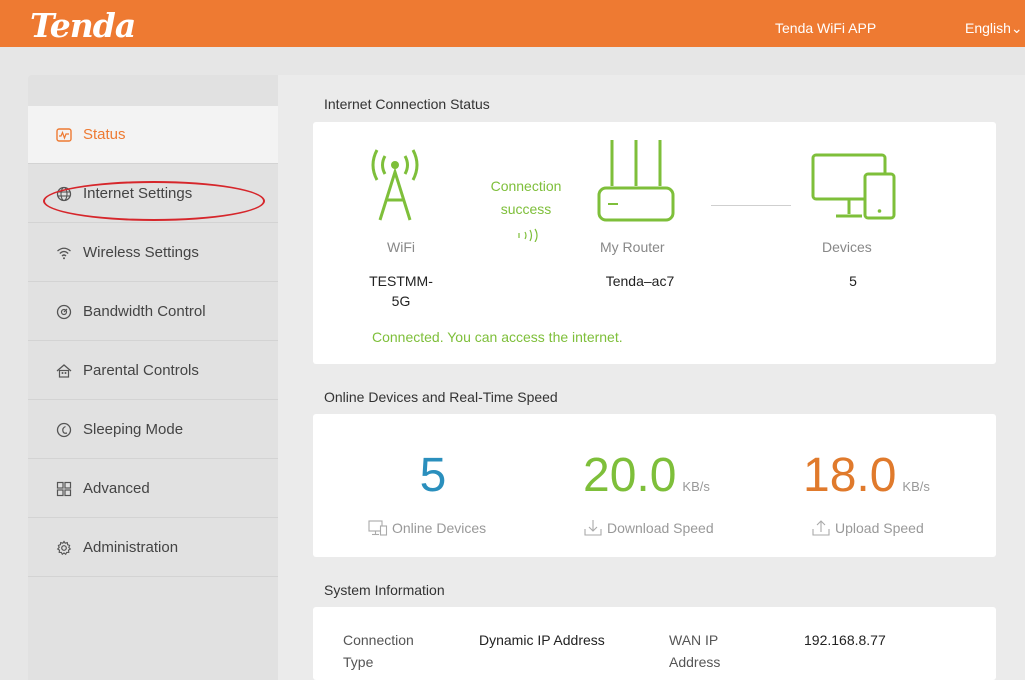 This screenshot has width=1025, height=680. Describe the element at coordinates (512, 23) in the screenshot. I see `top-bar: Tenda Tenda WiFi APP English⌄` at that location.